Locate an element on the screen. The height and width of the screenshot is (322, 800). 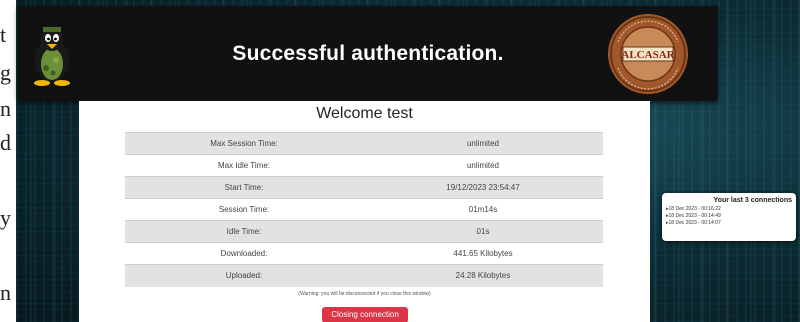
row-label: Idle Time: is located at coordinates (244, 231).